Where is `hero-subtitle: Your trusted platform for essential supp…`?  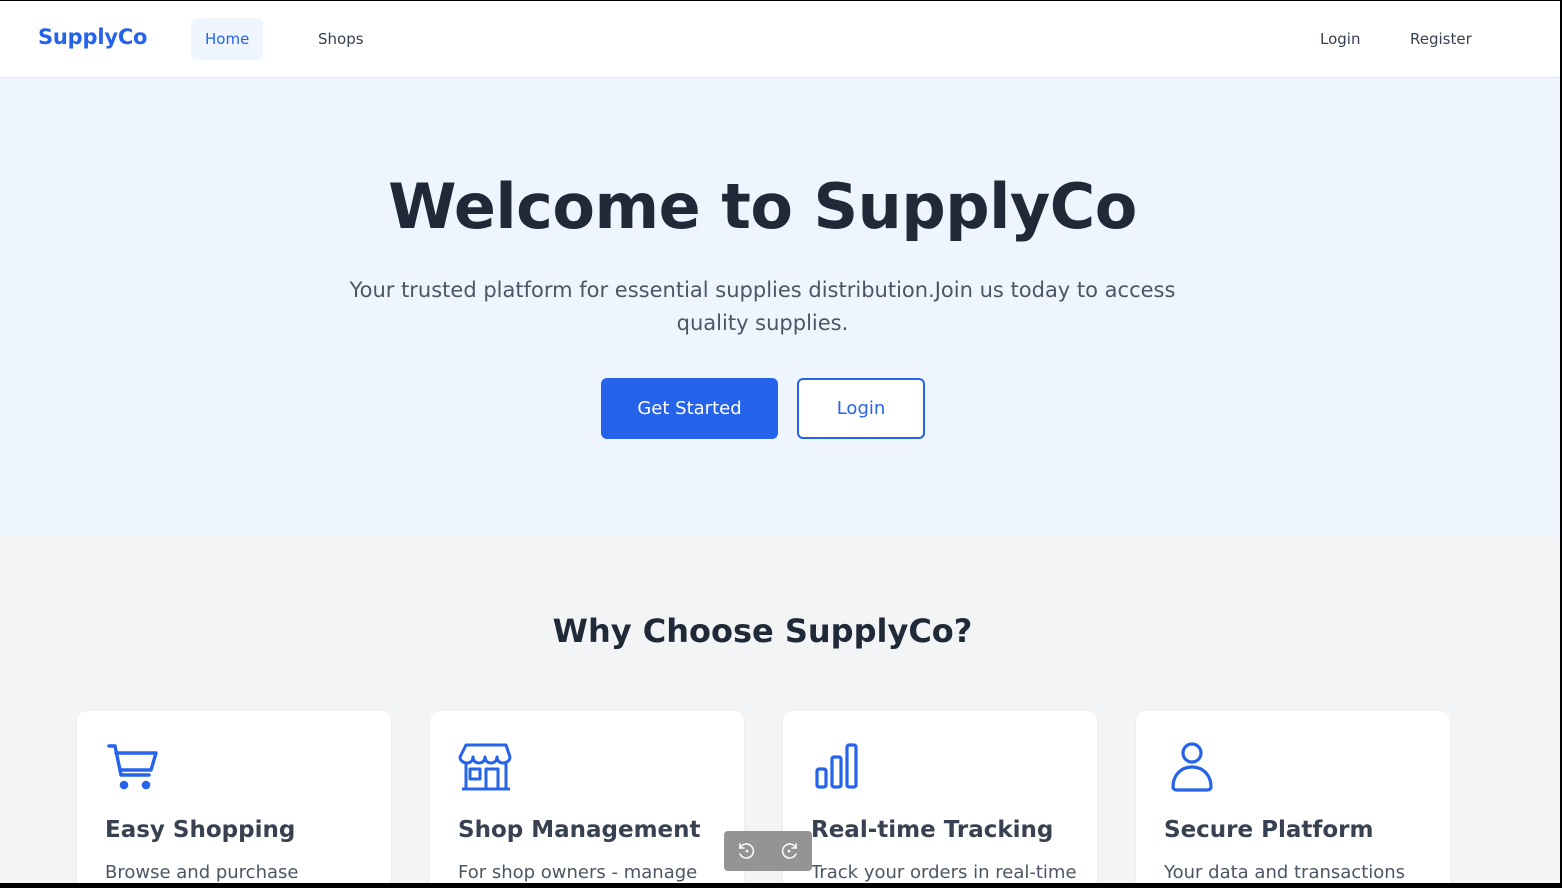 hero-subtitle: Your trusted platform for essential supp… is located at coordinates (762, 306).